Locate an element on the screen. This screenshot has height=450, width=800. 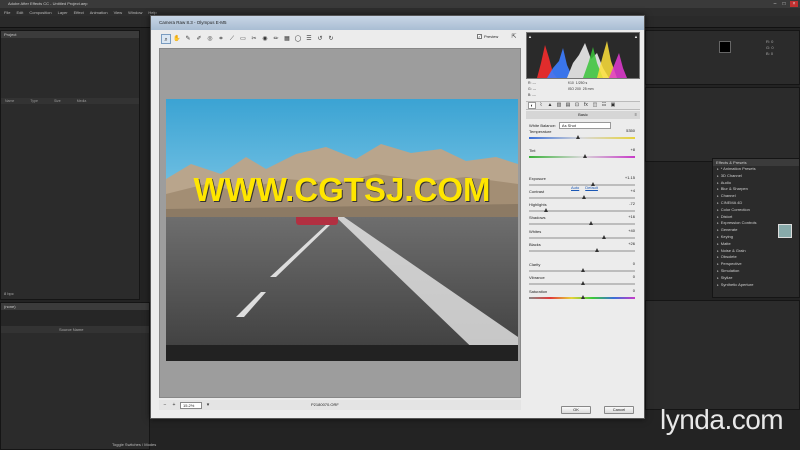
menu-item-file: File is located at coordinates (7, 12).